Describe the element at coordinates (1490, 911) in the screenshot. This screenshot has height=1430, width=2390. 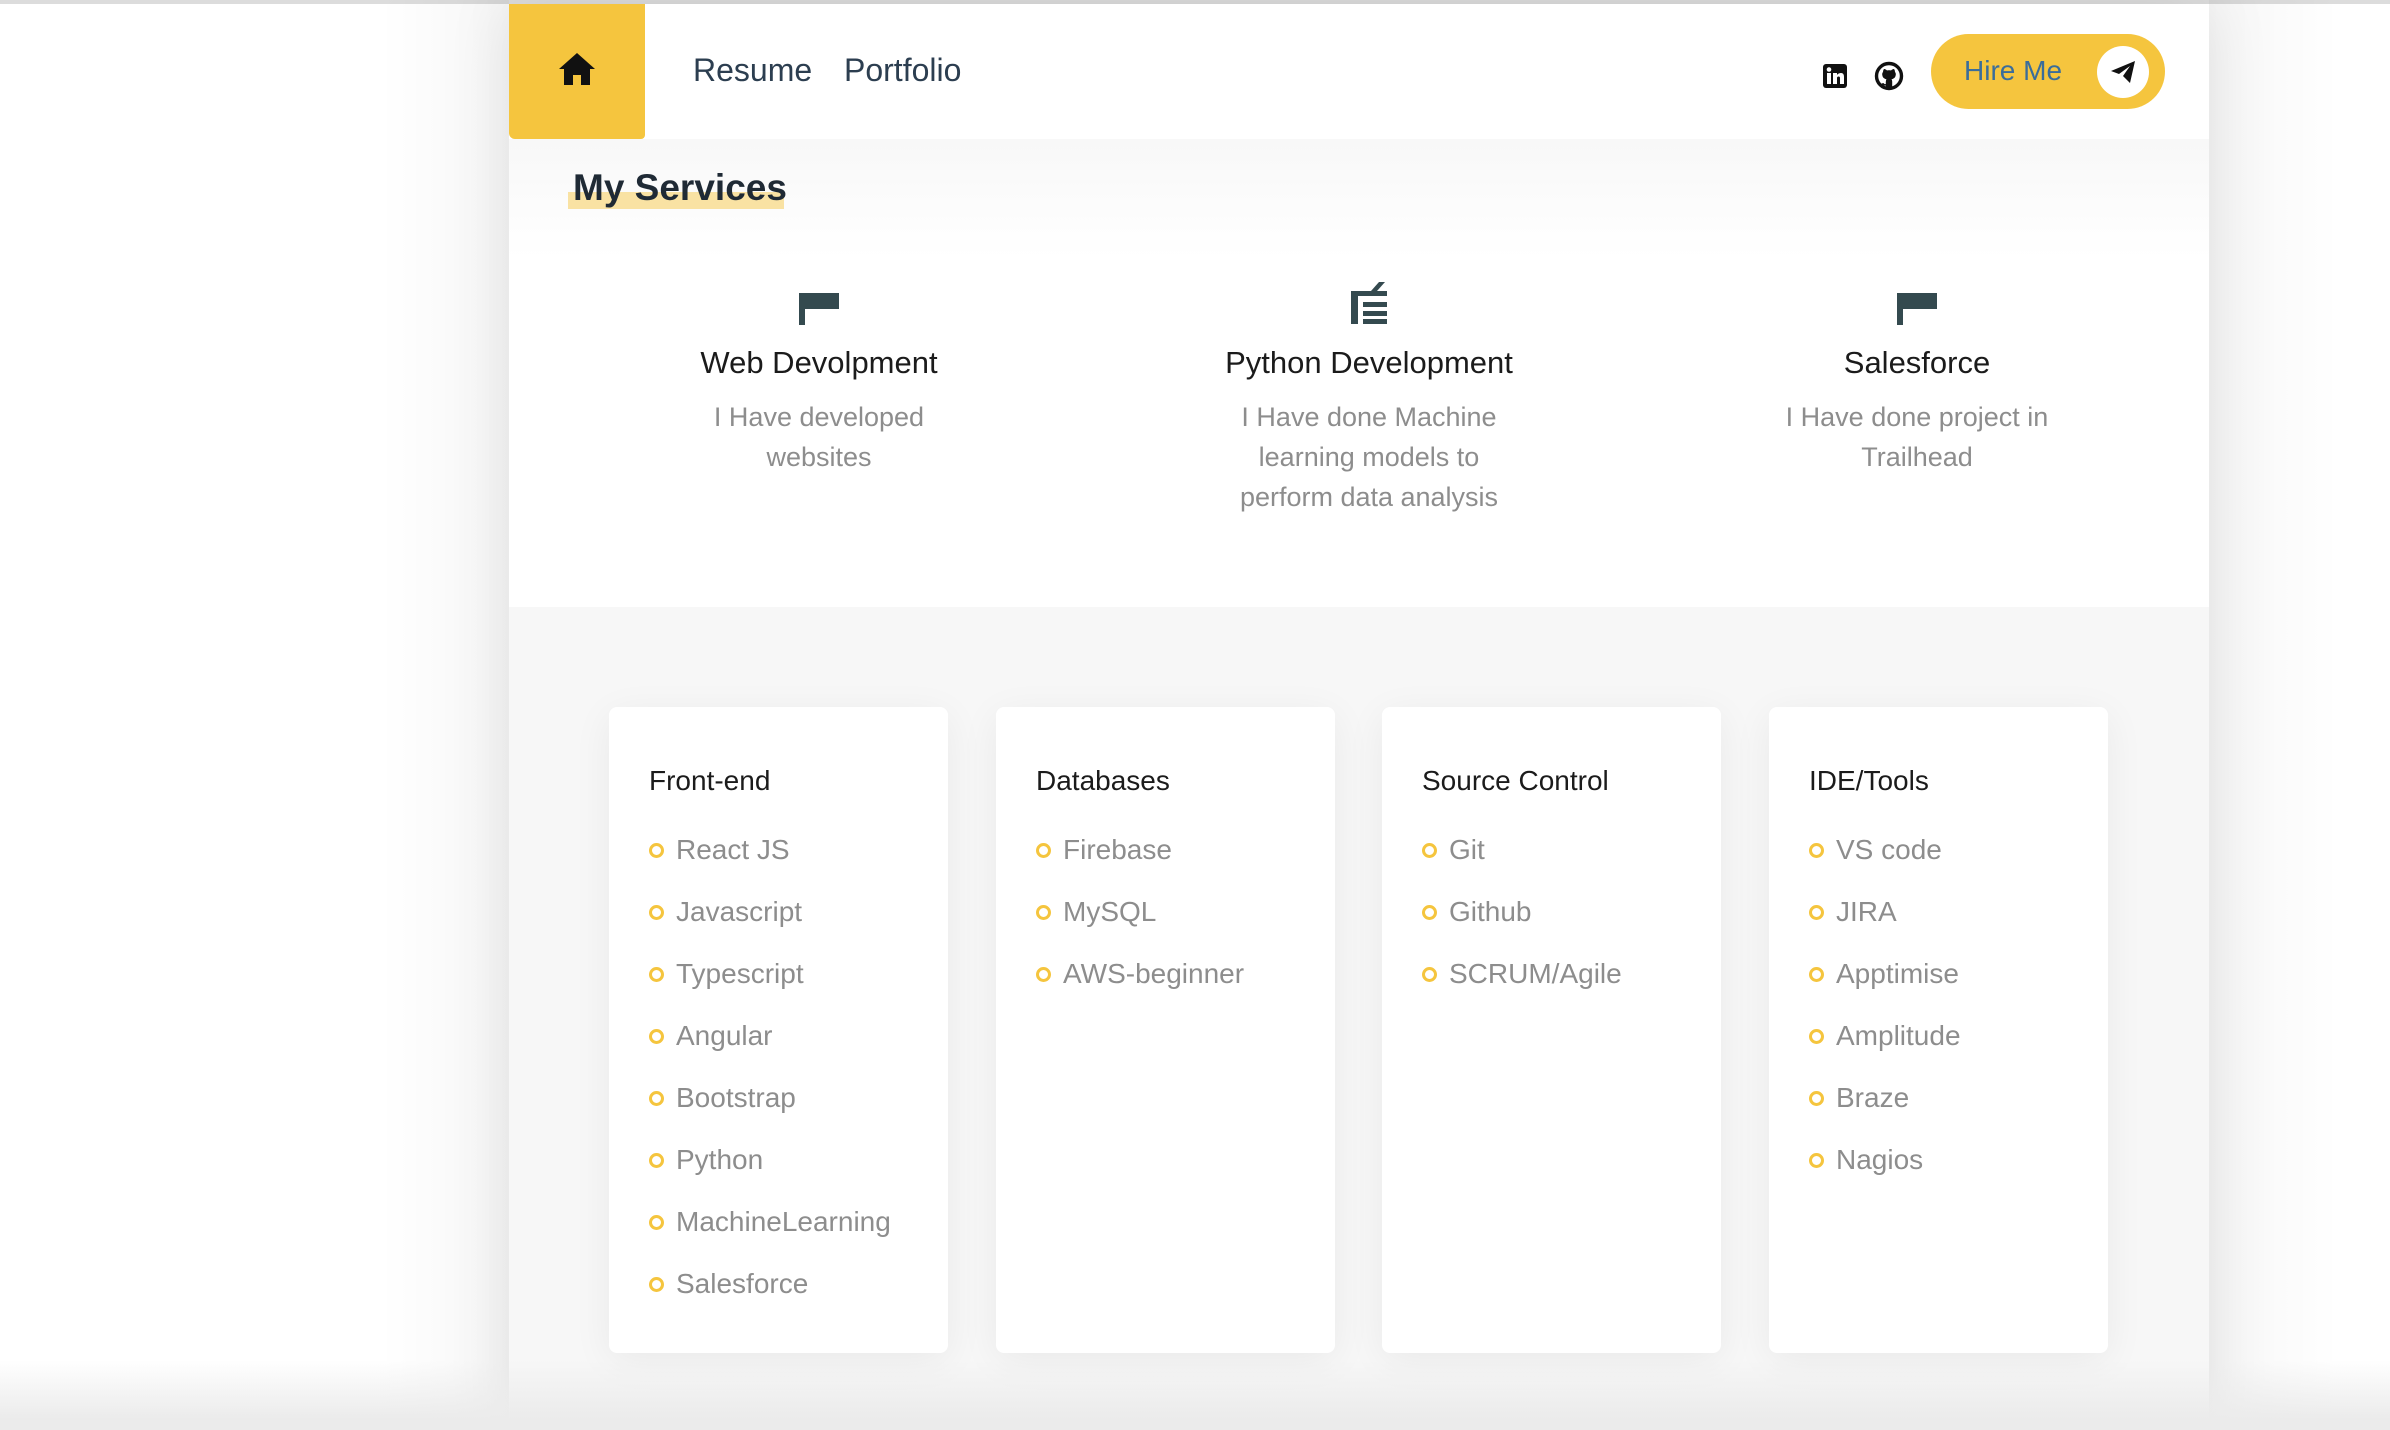
I see `skill-label: Github` at that location.